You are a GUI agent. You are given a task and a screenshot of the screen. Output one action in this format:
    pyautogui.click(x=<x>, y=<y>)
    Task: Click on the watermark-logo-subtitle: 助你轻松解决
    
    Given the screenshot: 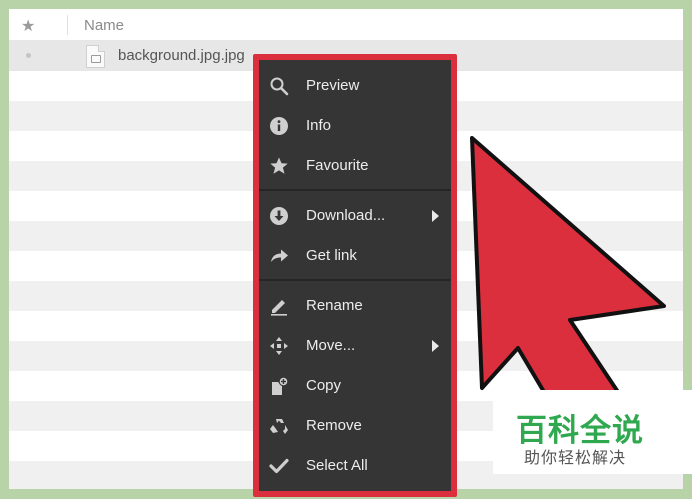 What is the action you would take?
    pyautogui.click(x=575, y=457)
    